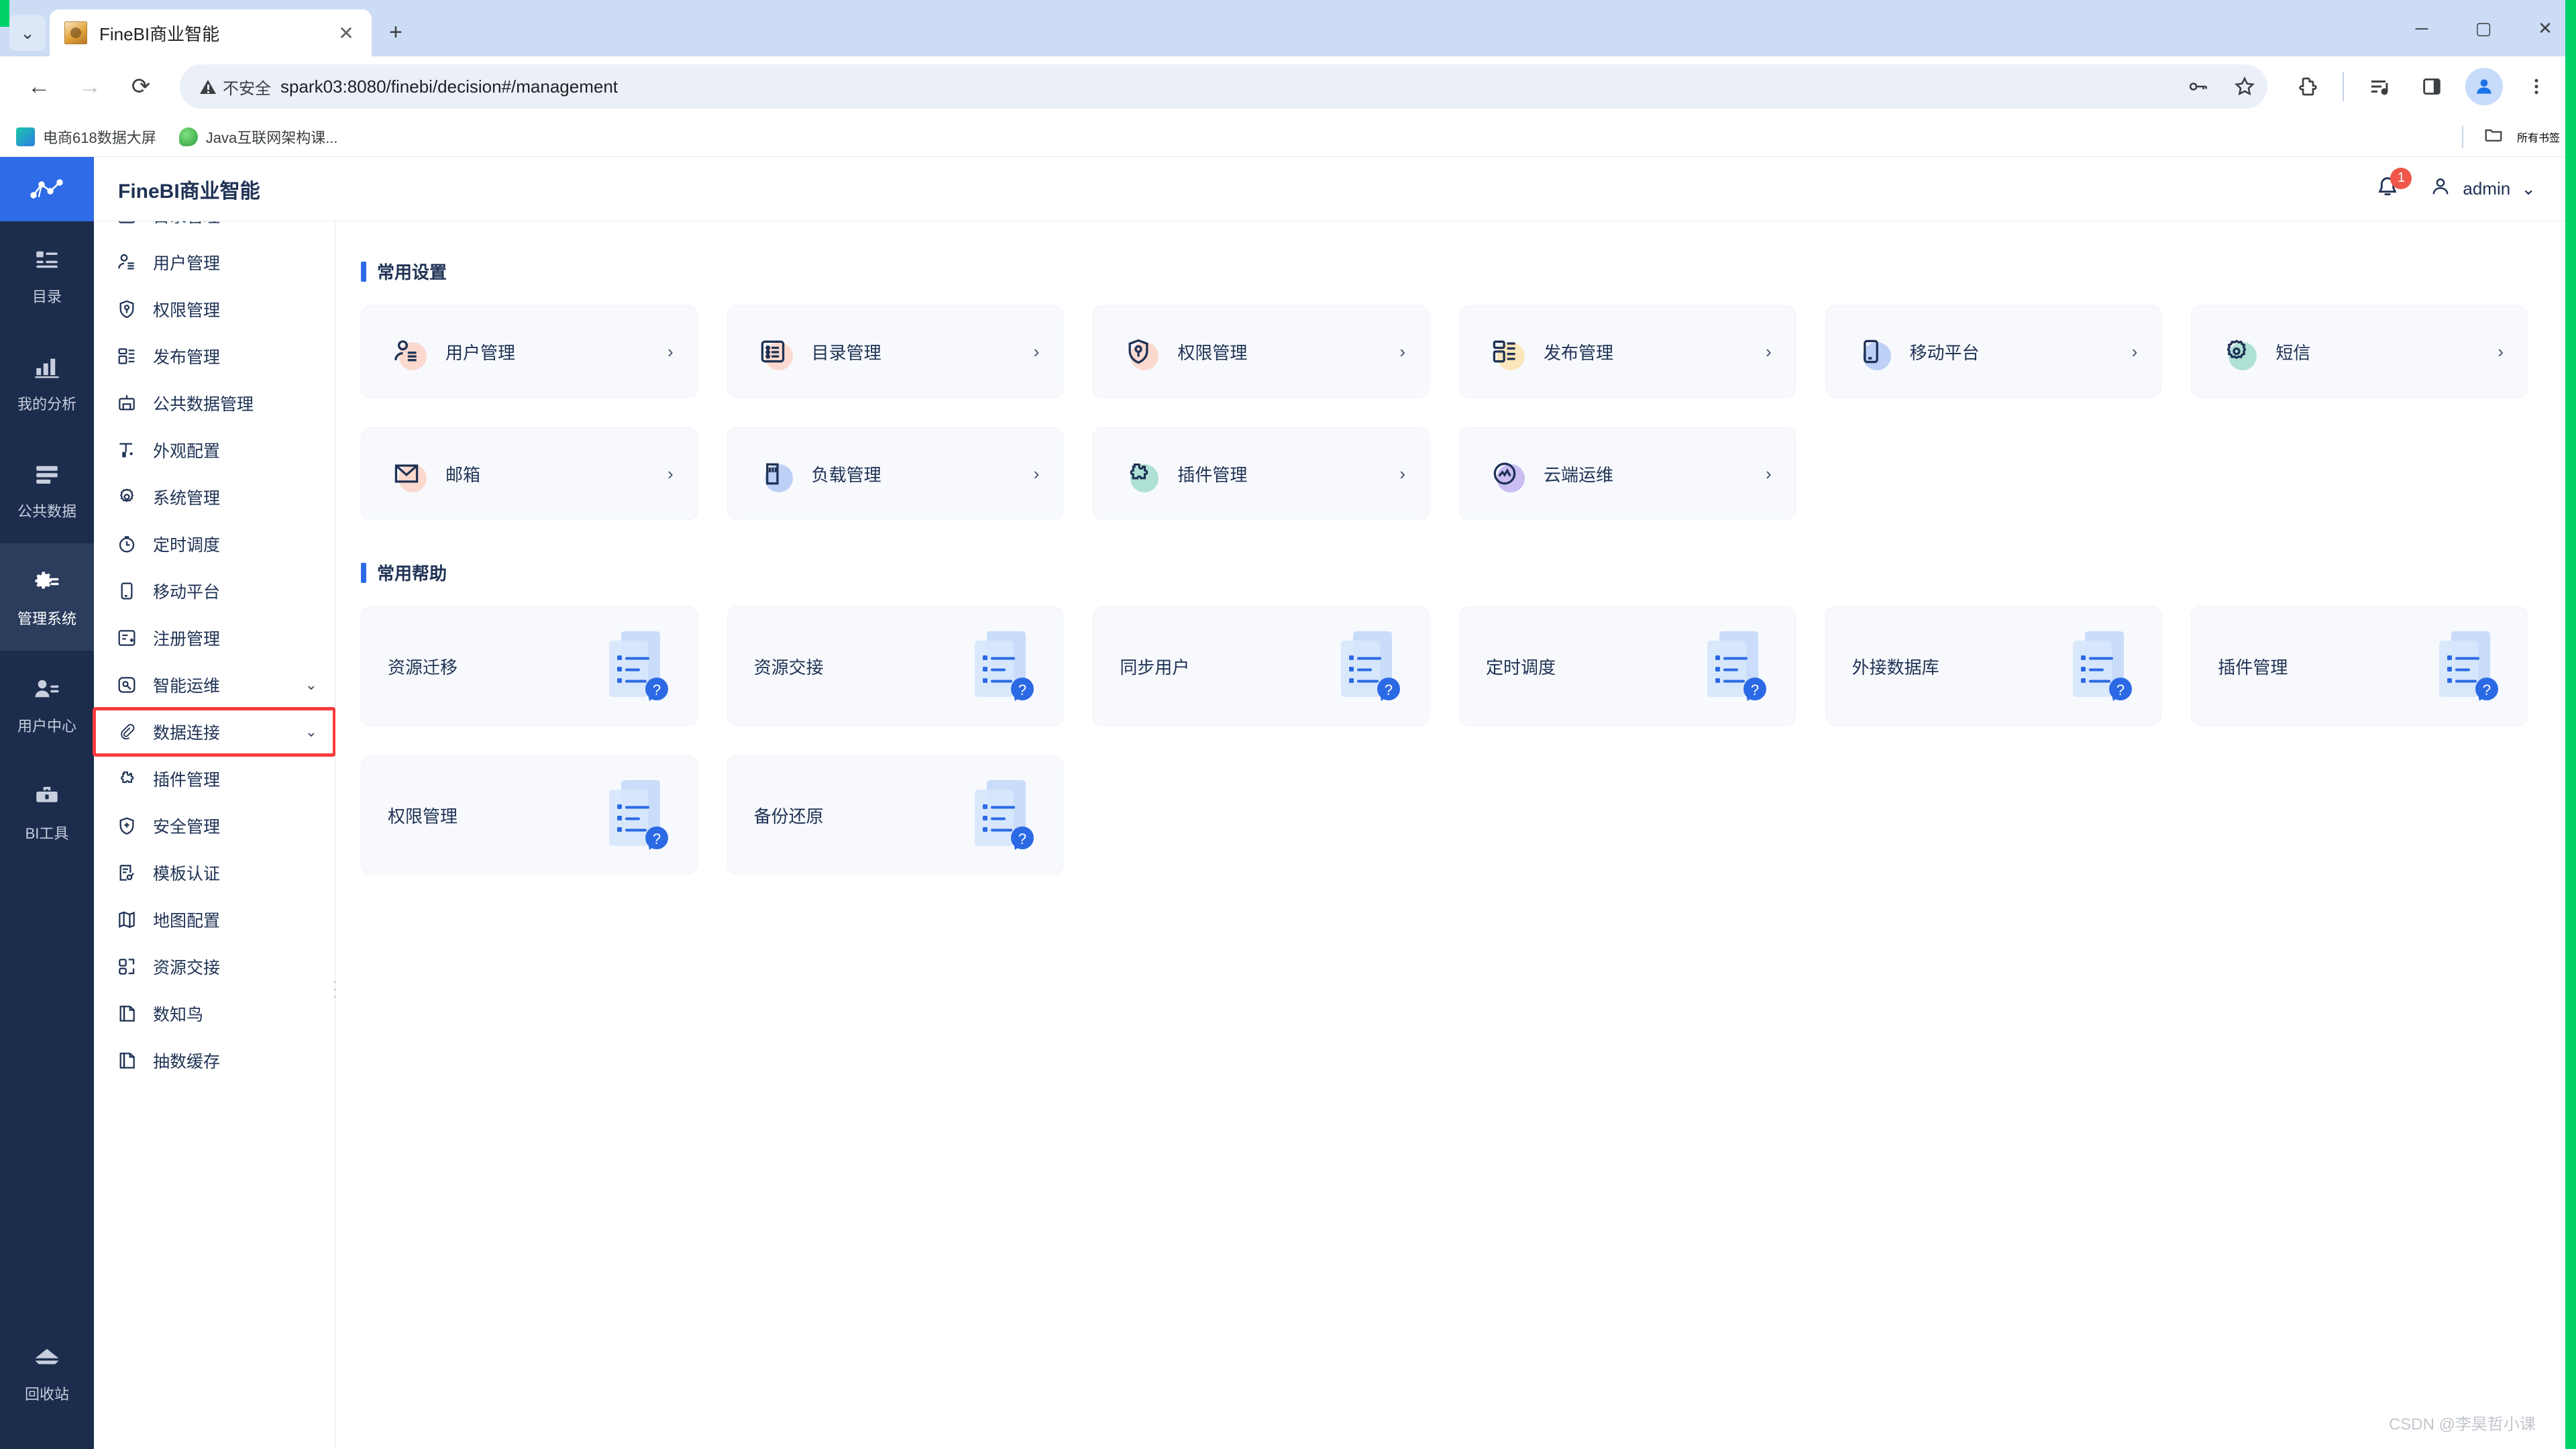 The width and height of the screenshot is (2576, 1449). I want to click on help-card: 资源迁移 ?, so click(529, 666).